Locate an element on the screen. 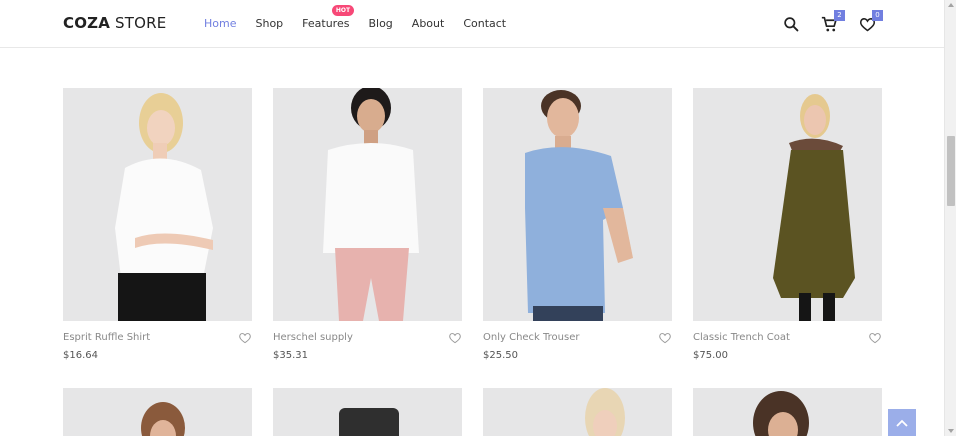 Image resolution: width=956 pixels, height=436 pixels. product-card: Classic Trench Coat $75.00 is located at coordinates (787, 224).